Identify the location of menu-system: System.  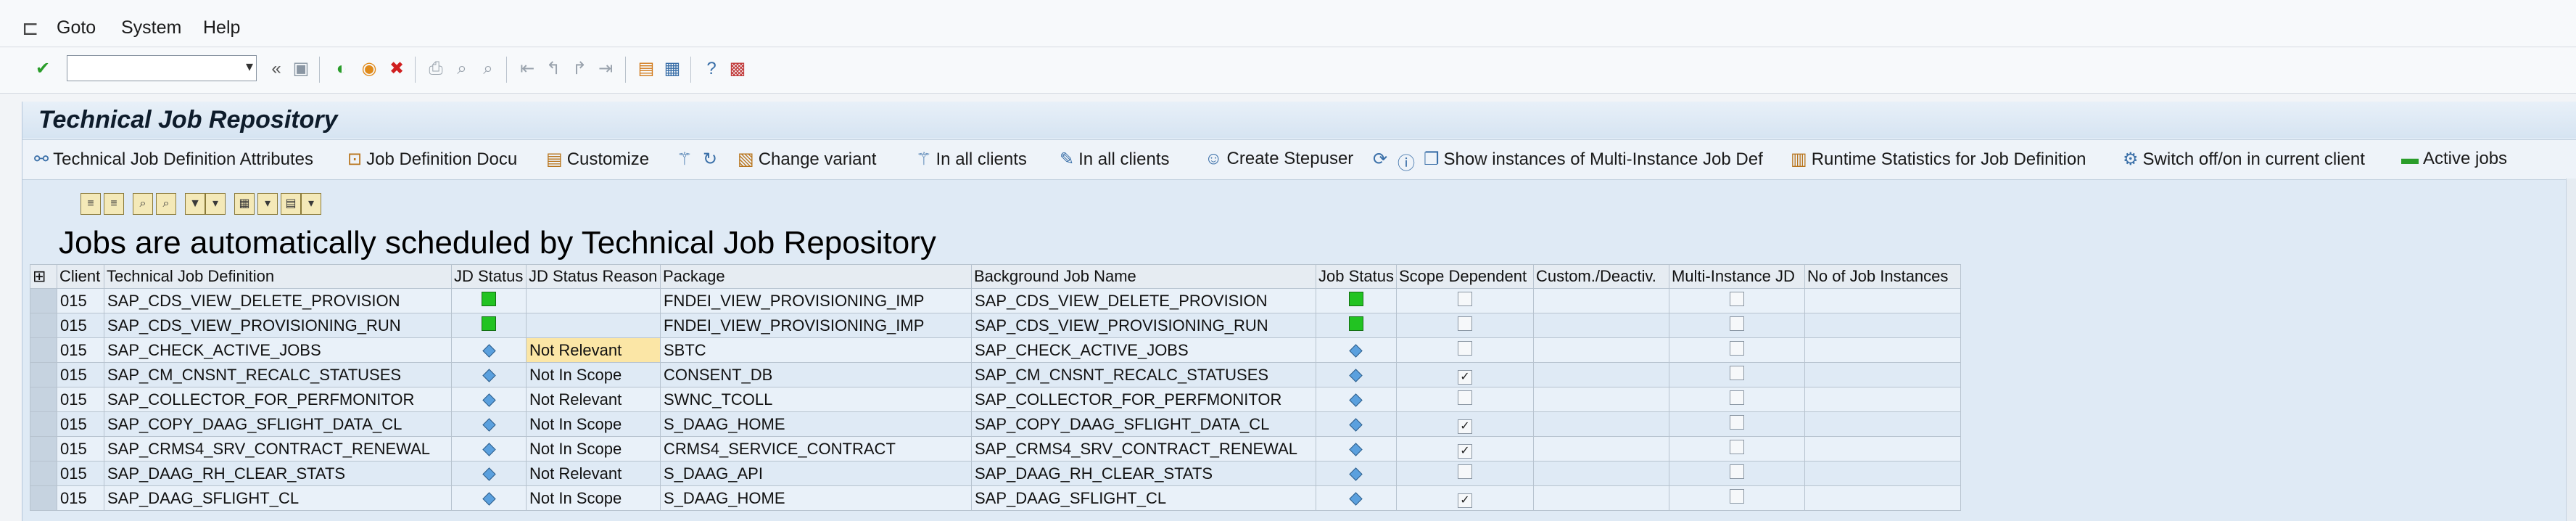
(151, 28).